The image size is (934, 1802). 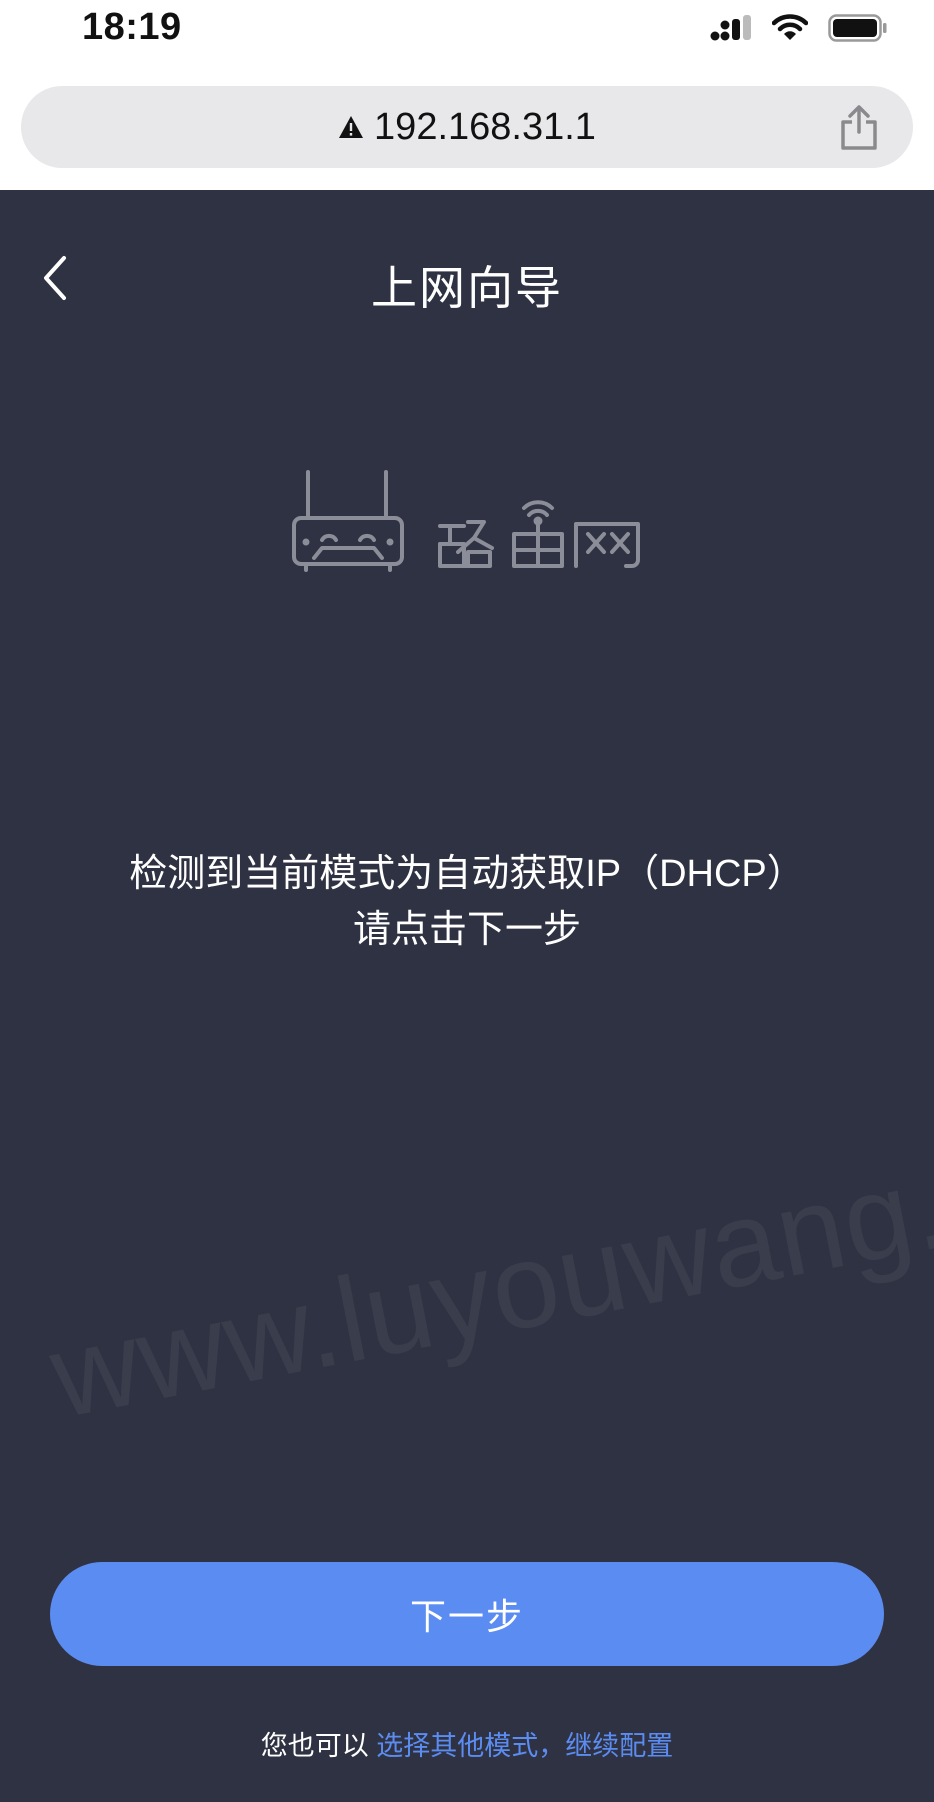 What do you see at coordinates (467, 902) in the screenshot?
I see `detection-message: 检测到当前模式为自动获取IP（DHCP） 请点击下一步` at bounding box center [467, 902].